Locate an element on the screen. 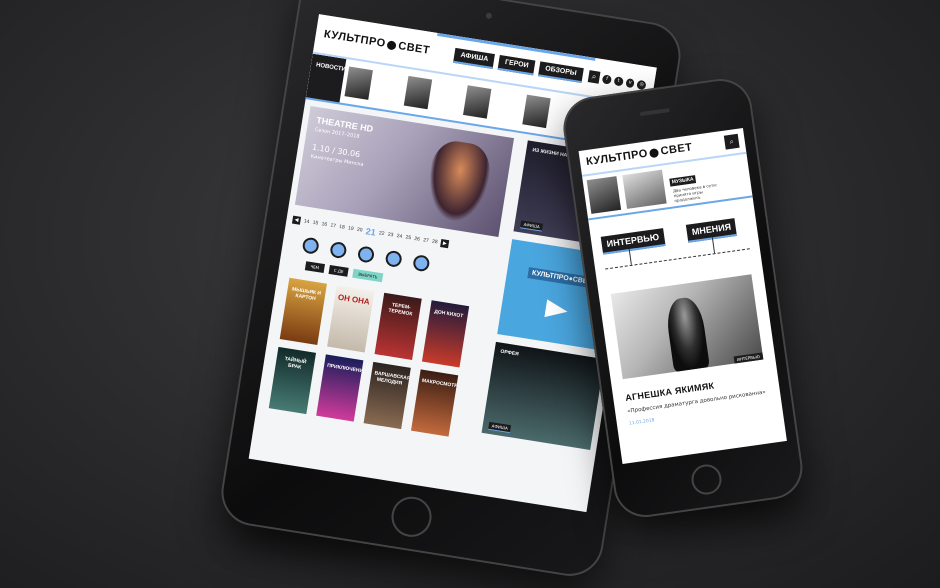 The image size is (940, 588). calendar-day: 18 is located at coordinates (342, 227).